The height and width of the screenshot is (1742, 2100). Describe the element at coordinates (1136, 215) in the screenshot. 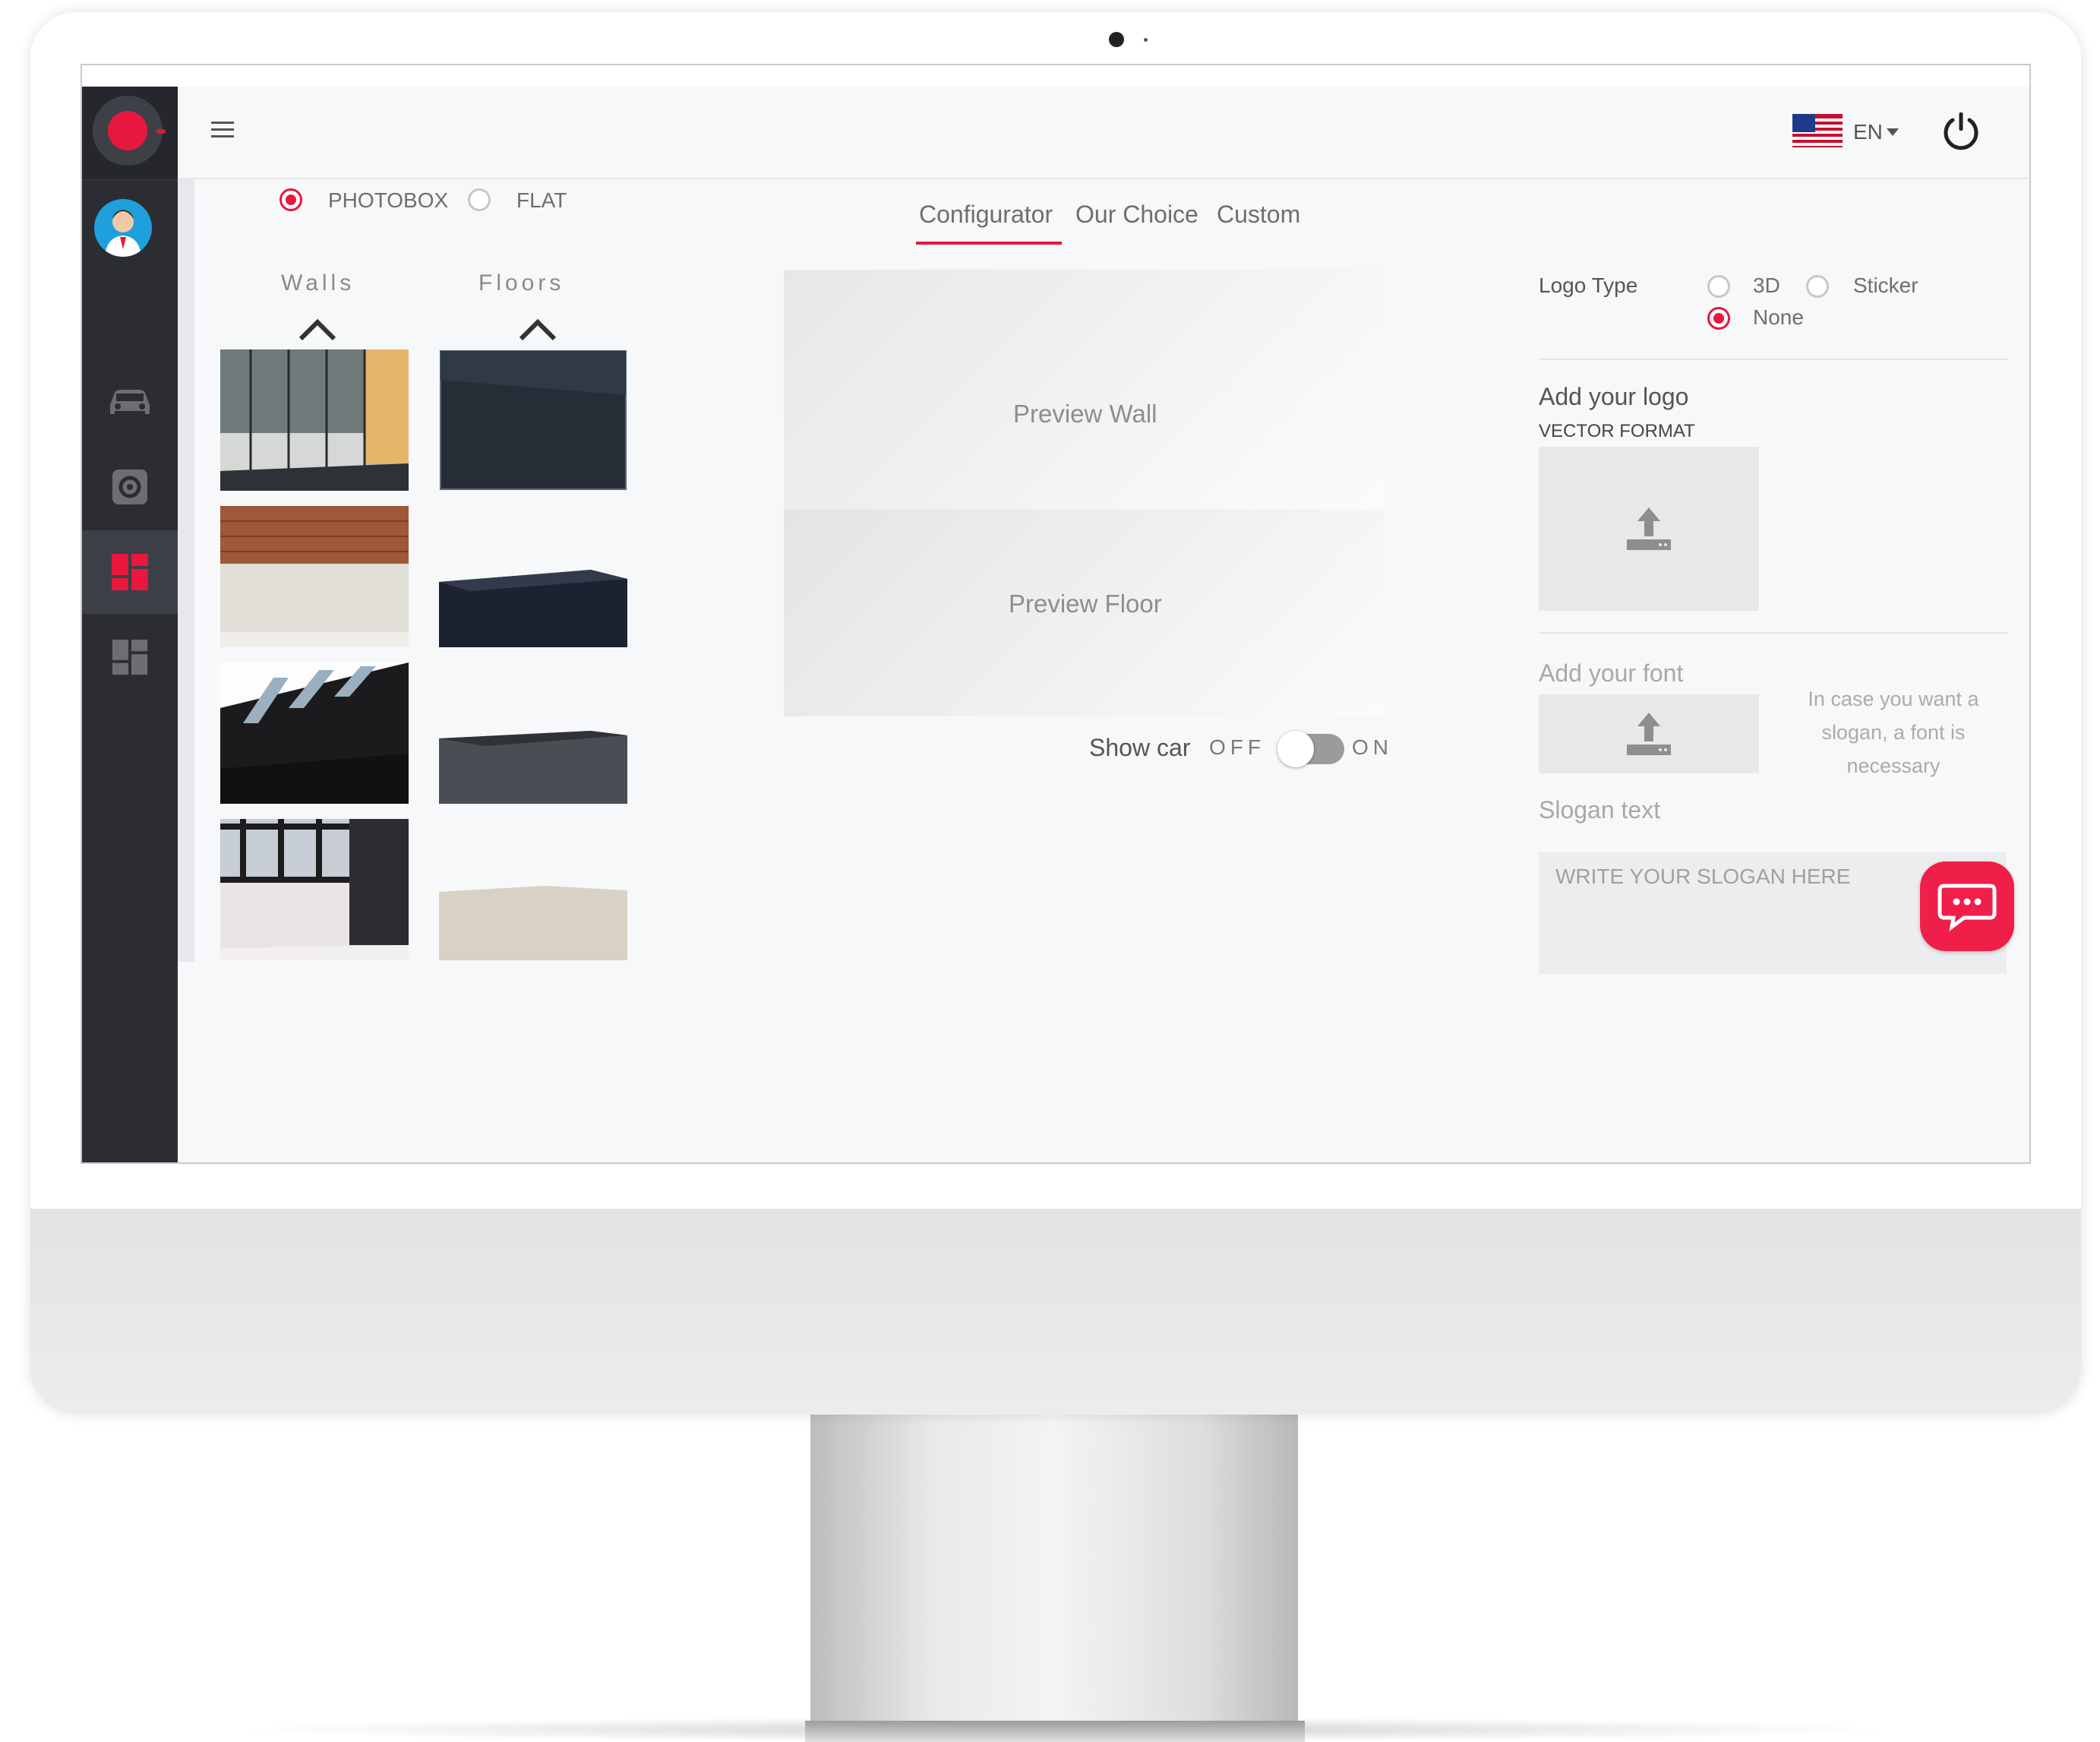

I see `tab-our-choice: Our Choice` at that location.